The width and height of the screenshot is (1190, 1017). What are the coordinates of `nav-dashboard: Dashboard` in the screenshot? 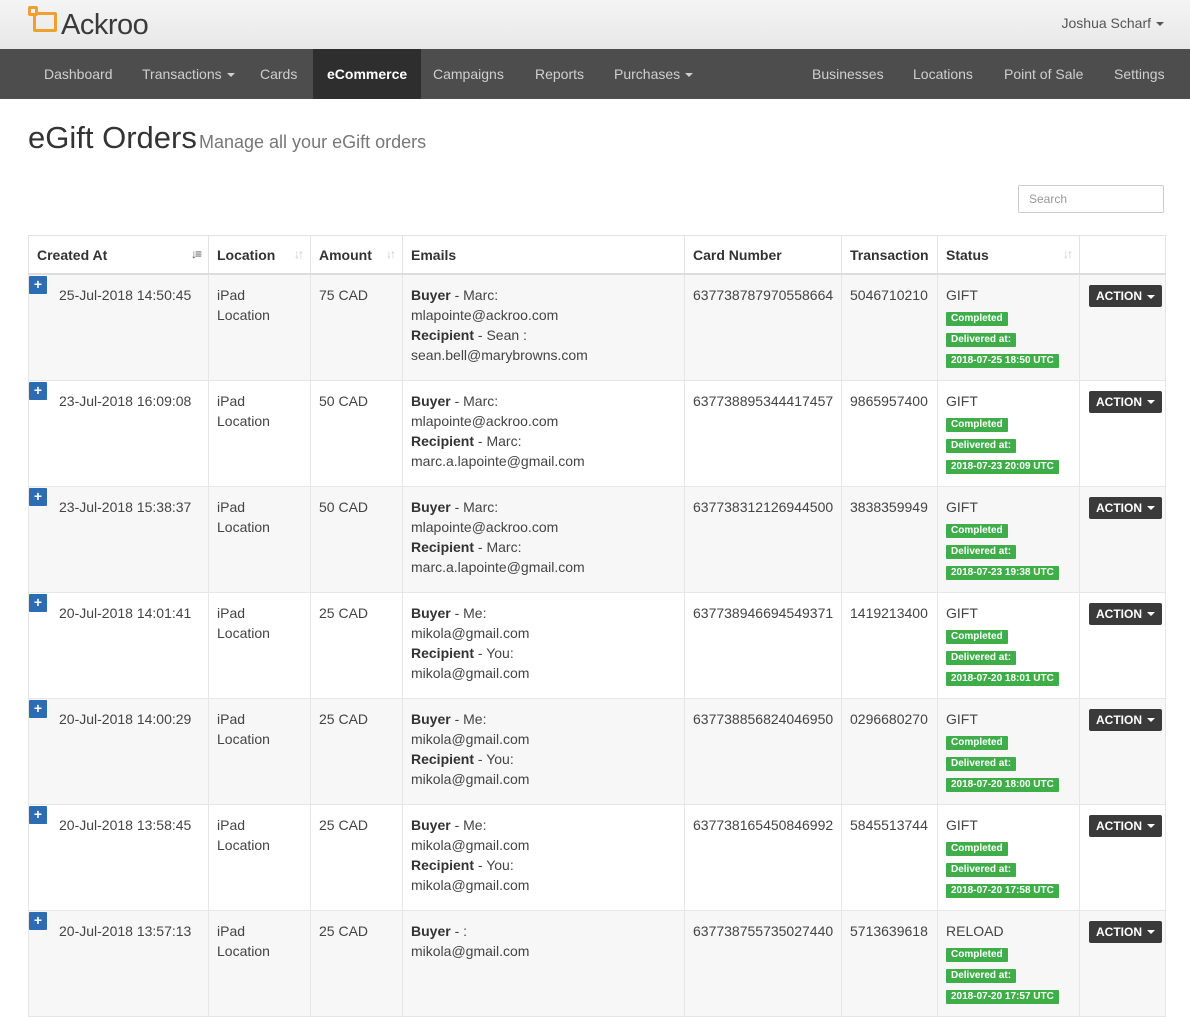 It's located at (78, 74).